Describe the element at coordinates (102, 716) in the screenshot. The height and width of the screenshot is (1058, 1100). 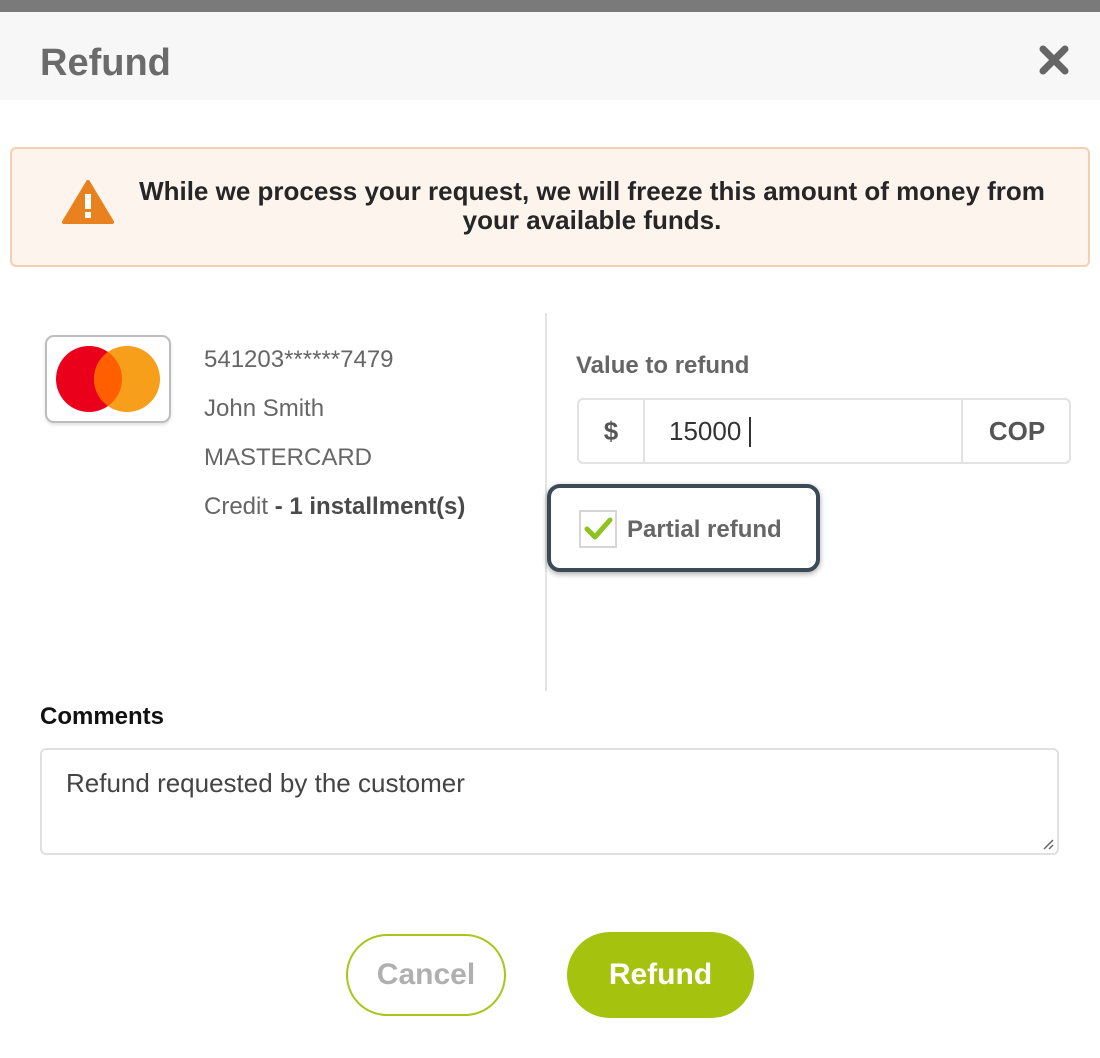
I see `comments-label: Comments` at that location.